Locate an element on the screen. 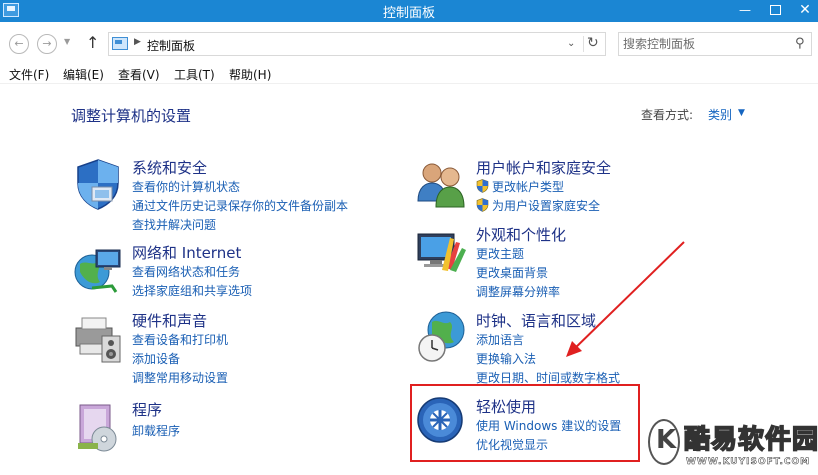 This screenshot has height=475, width=818. title-bar: 控制面板 — ✕ is located at coordinates (409, 11).